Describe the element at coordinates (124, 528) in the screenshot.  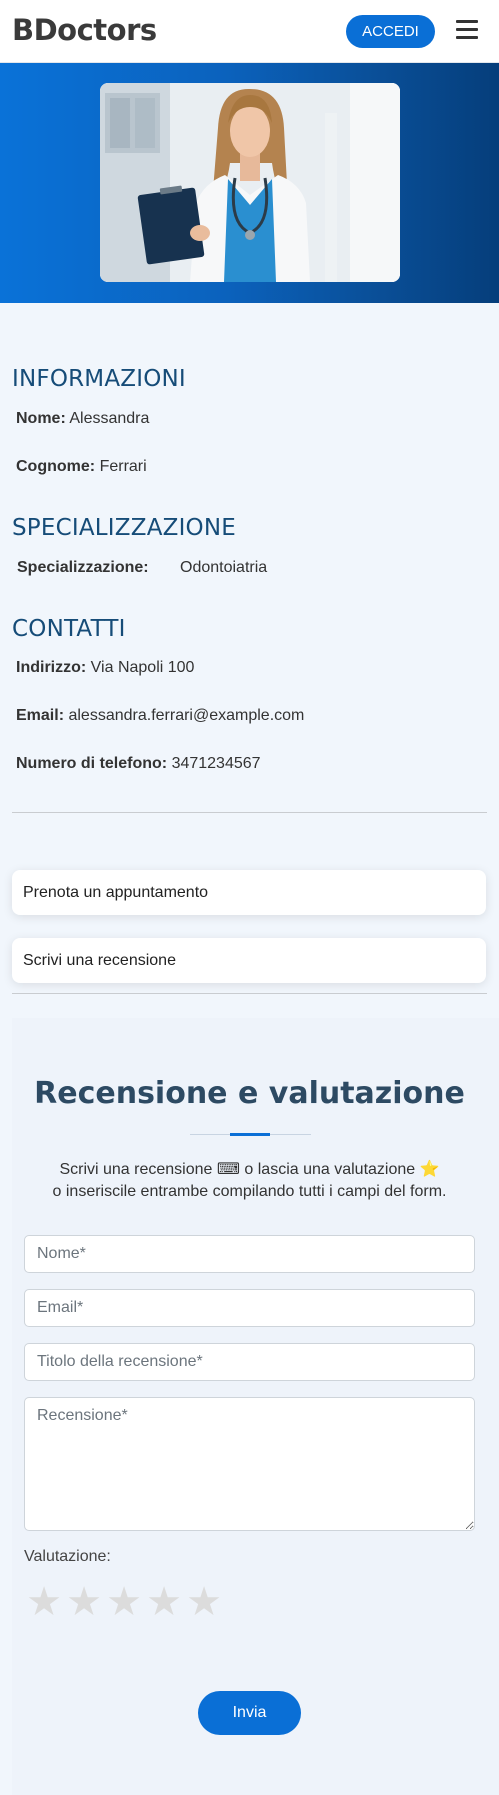
I see `specialization-section-title: SPECIALIZZAZIONE` at that location.